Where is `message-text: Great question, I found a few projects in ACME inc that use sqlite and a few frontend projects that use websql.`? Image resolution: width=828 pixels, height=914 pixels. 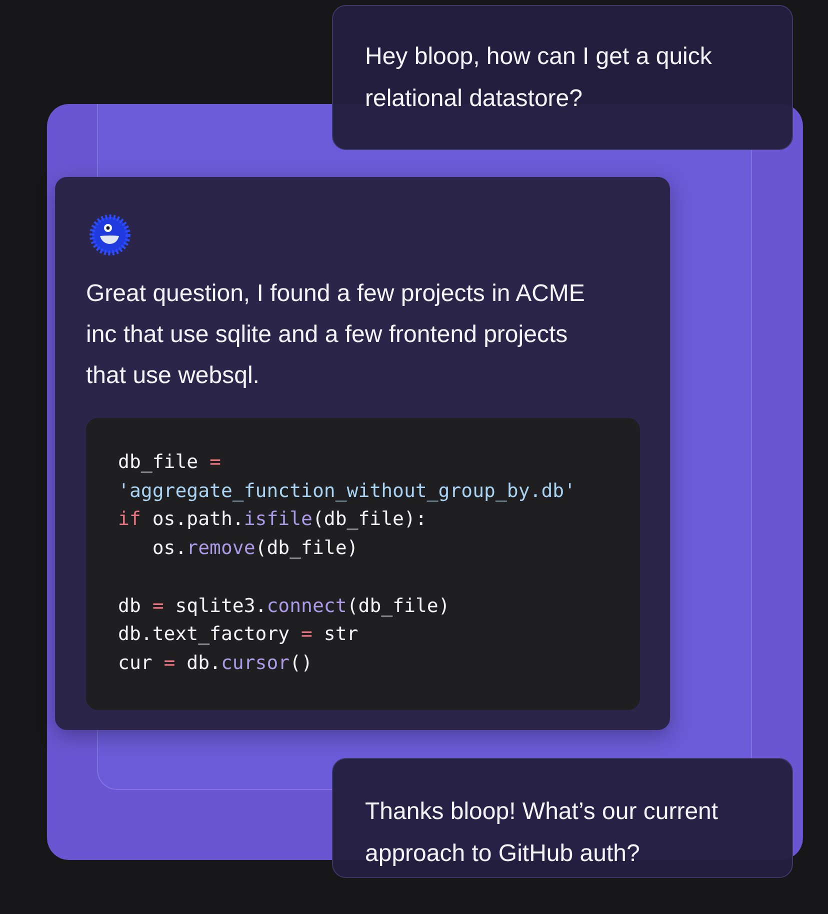
message-text: Great question, I found a few projects in ACME inc that use sqlite and a few frontend projects that use websql. is located at coordinates (336, 335).